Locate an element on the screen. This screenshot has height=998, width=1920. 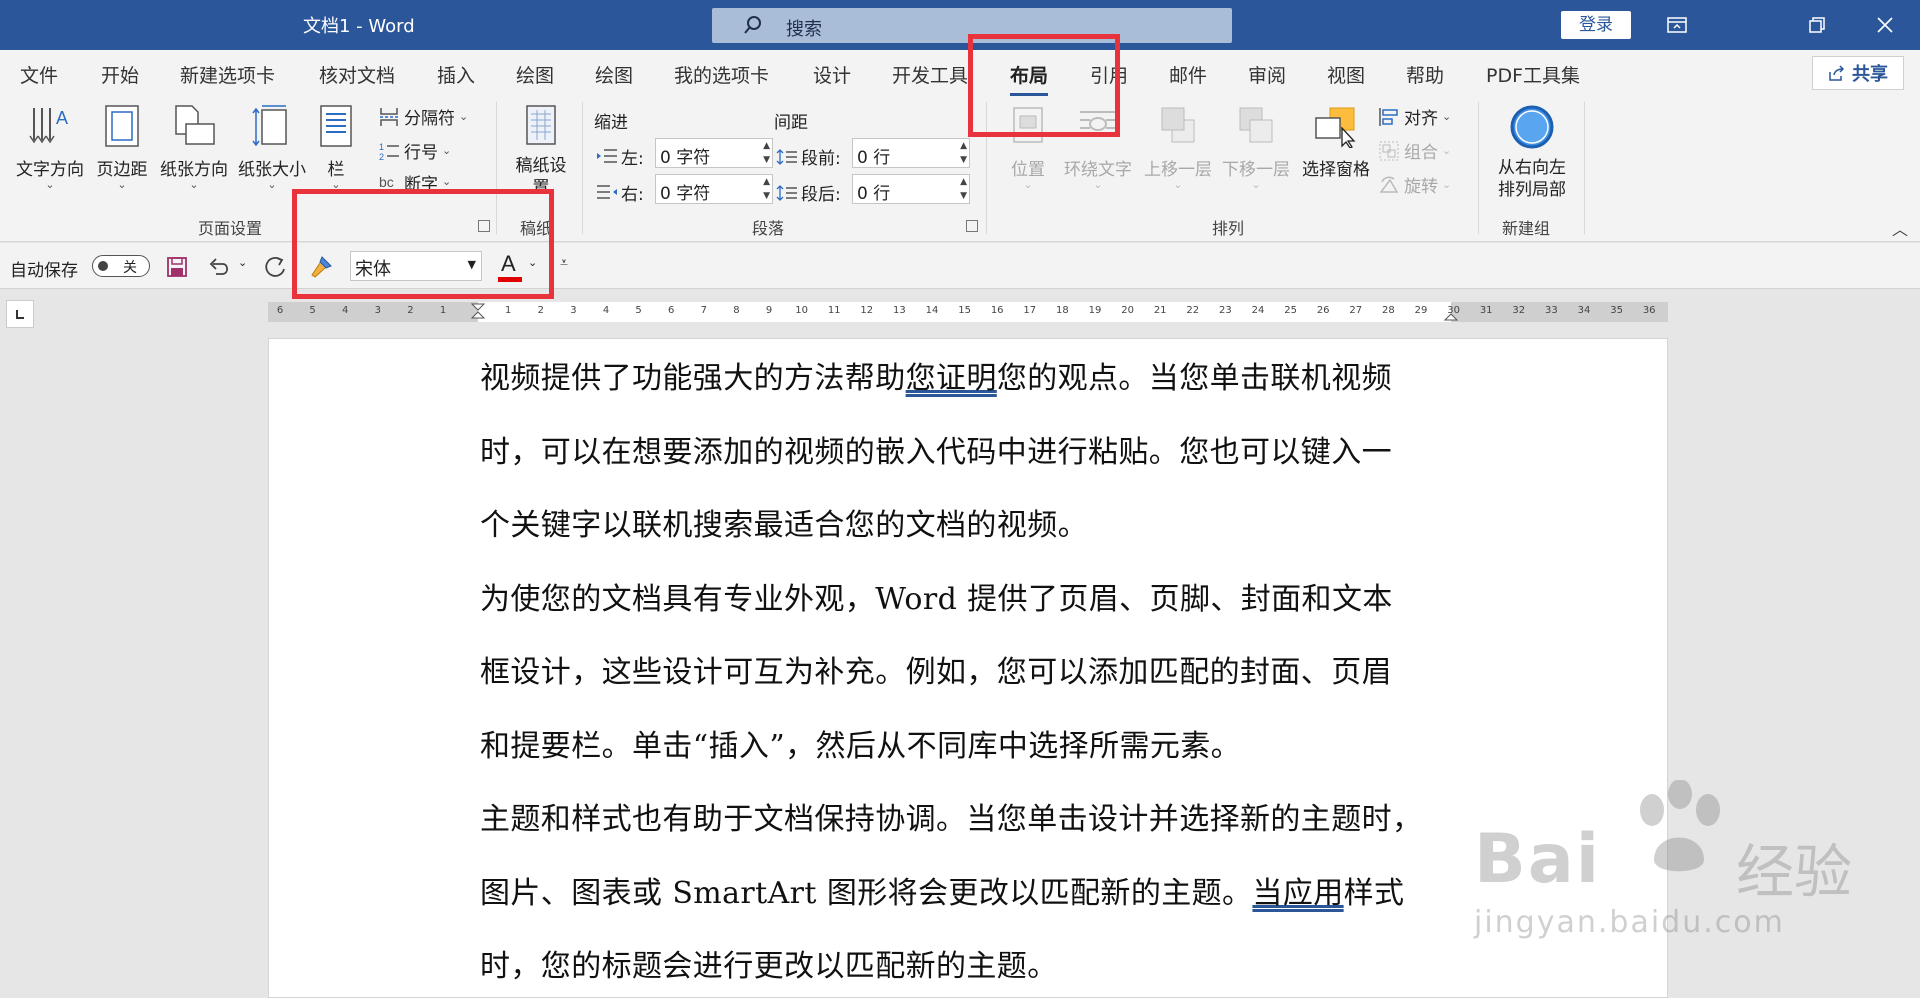
login-button: 登录 is located at coordinates (1596, 25).